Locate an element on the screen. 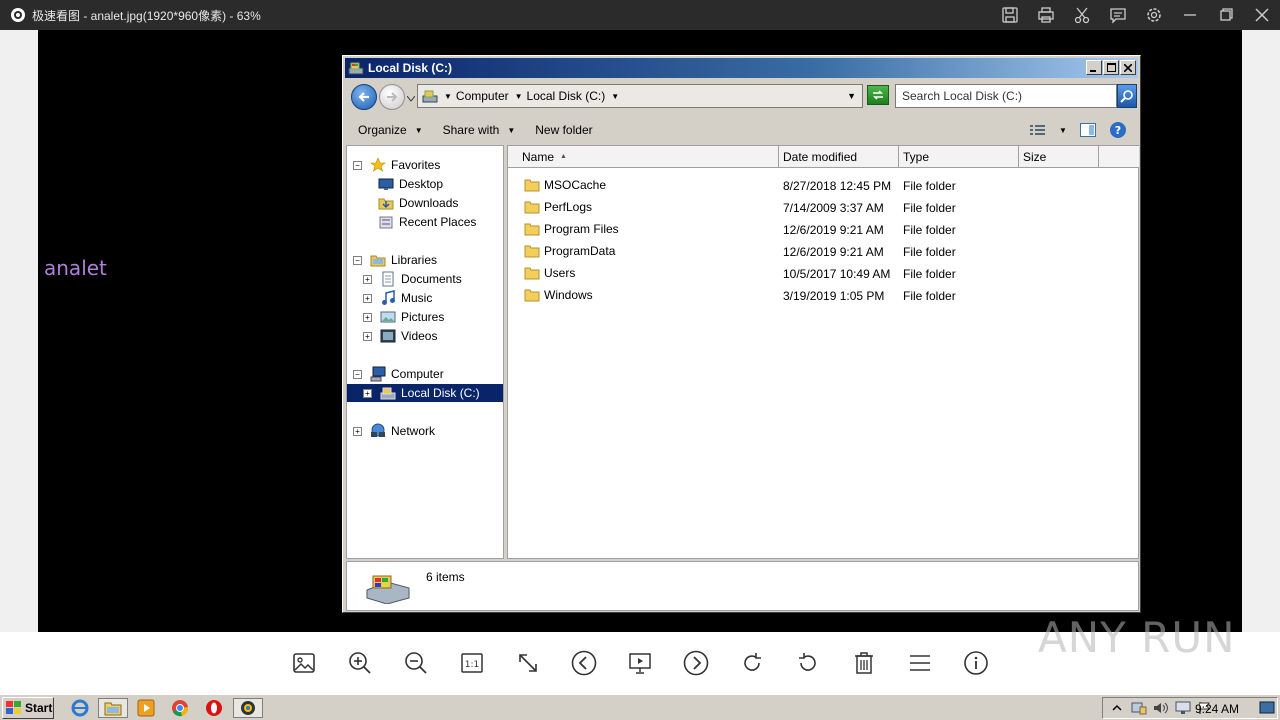  fit-icon is located at coordinates (528, 663).